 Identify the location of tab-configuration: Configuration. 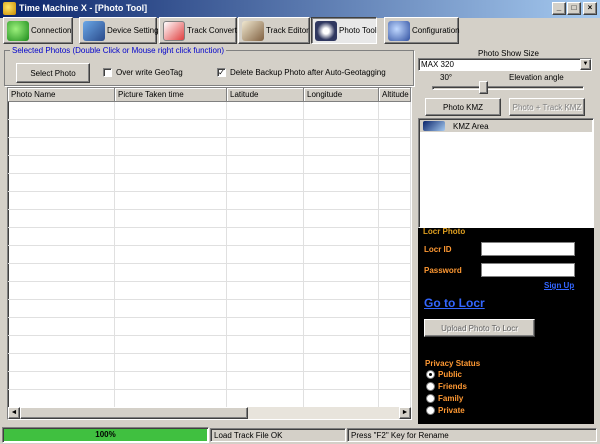
(422, 30).